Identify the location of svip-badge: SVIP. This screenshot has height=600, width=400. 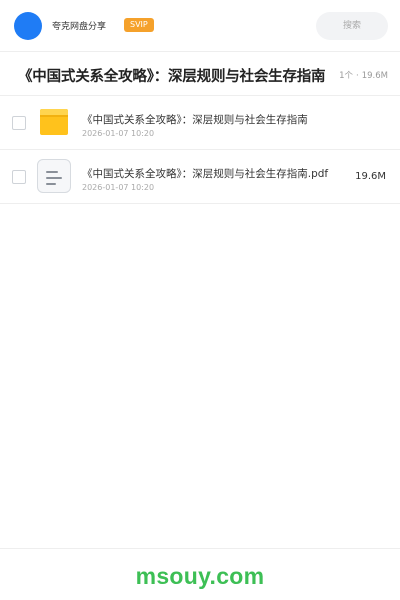
(139, 25).